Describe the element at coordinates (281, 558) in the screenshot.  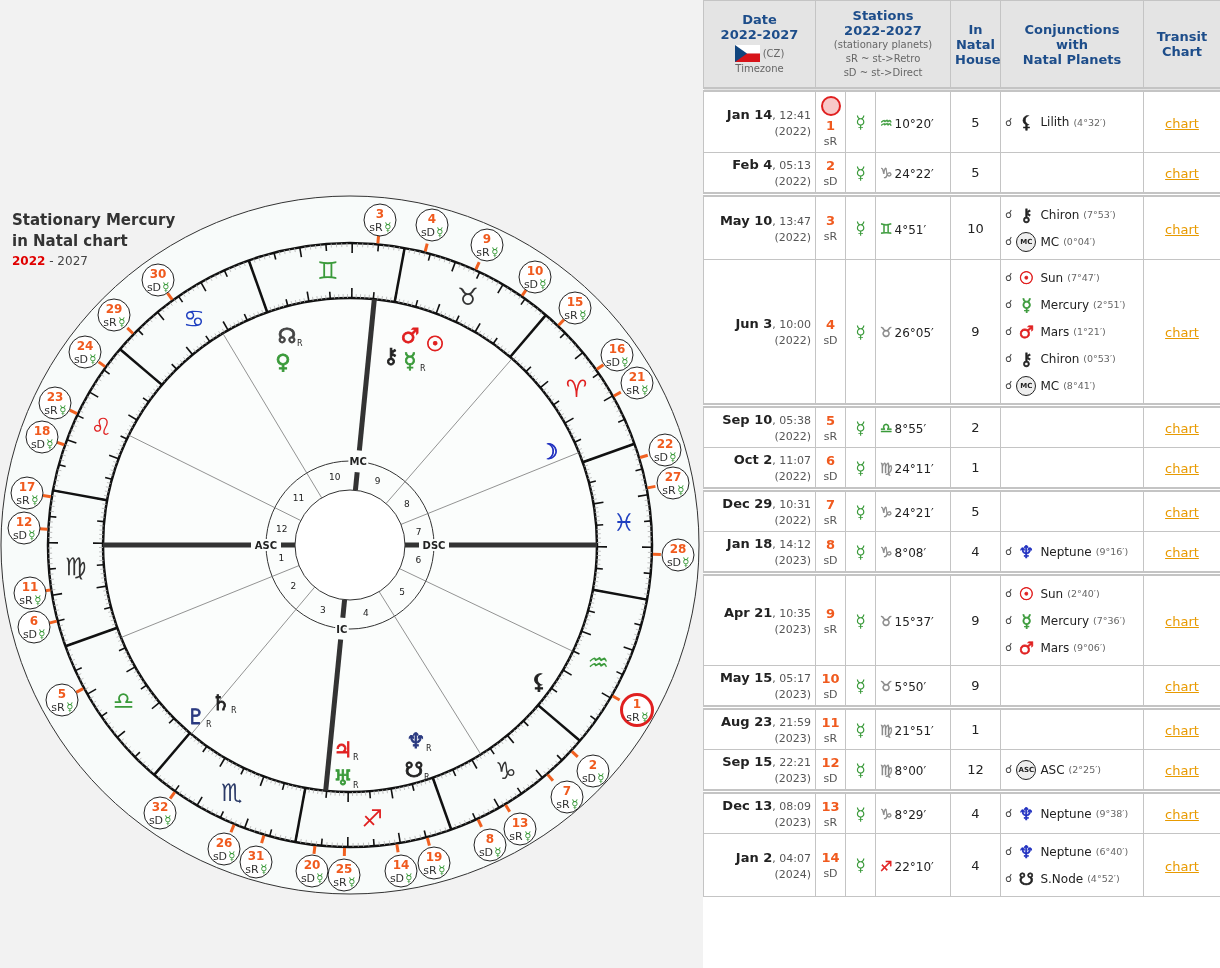
I see `house-number: 1` at that location.